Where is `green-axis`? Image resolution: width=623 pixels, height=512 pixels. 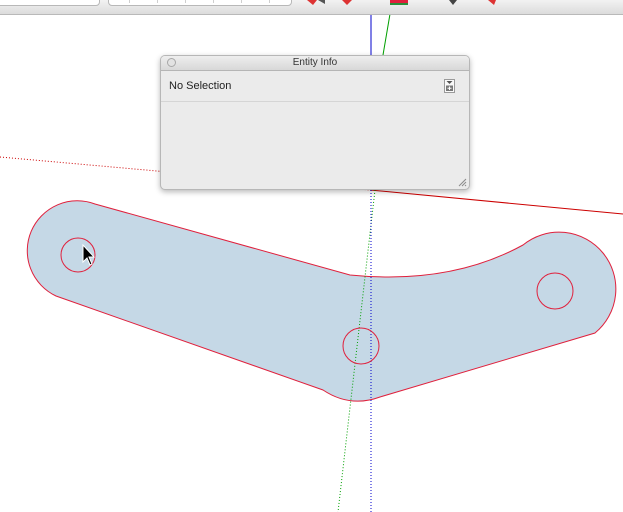 green-axis is located at coordinates (386, 34).